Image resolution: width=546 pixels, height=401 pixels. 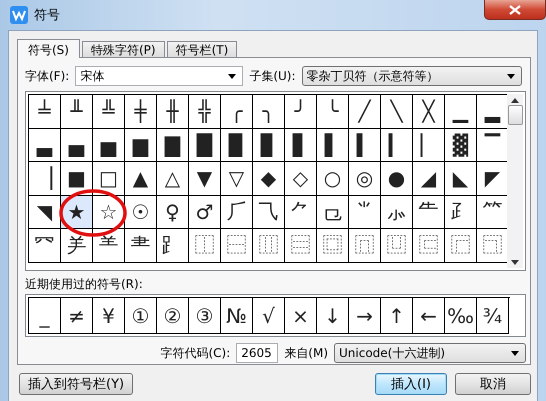 What do you see at coordinates (493, 145) in the screenshot?
I see `symbol-cell: ▔` at bounding box center [493, 145].